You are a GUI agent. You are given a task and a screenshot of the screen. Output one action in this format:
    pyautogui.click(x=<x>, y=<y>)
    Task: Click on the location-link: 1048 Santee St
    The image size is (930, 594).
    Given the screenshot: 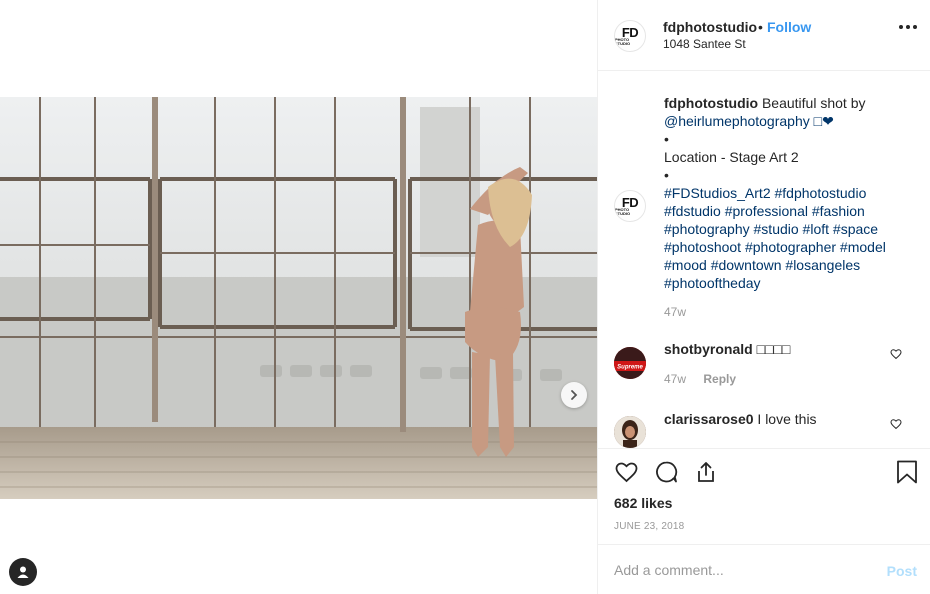 What is the action you would take?
    pyautogui.click(x=704, y=44)
    